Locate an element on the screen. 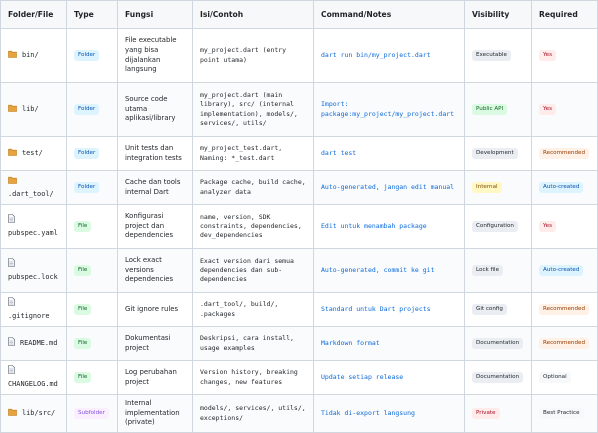  command-cell: dart test is located at coordinates (389, 153).